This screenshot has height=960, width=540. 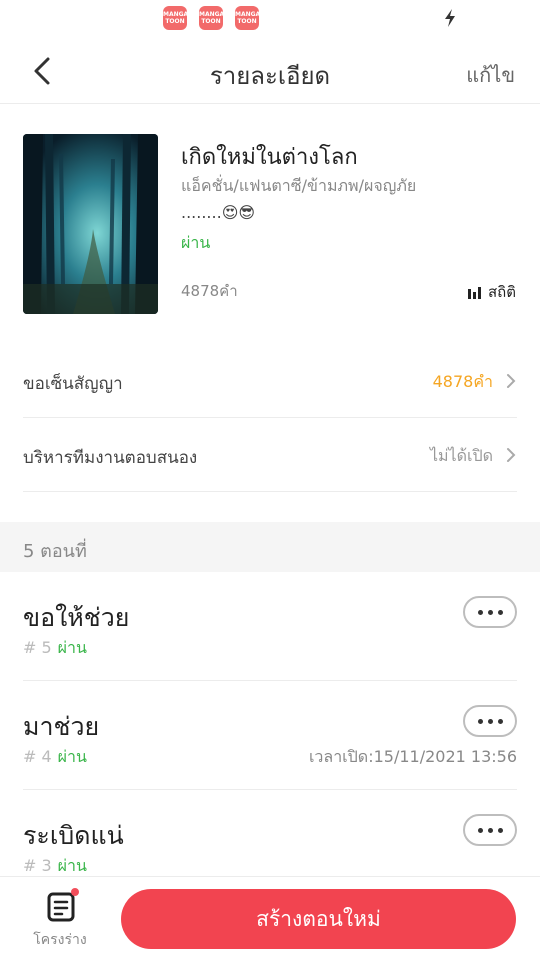 What do you see at coordinates (37, 756) in the screenshot?
I see `chapter-number: # 4` at bounding box center [37, 756].